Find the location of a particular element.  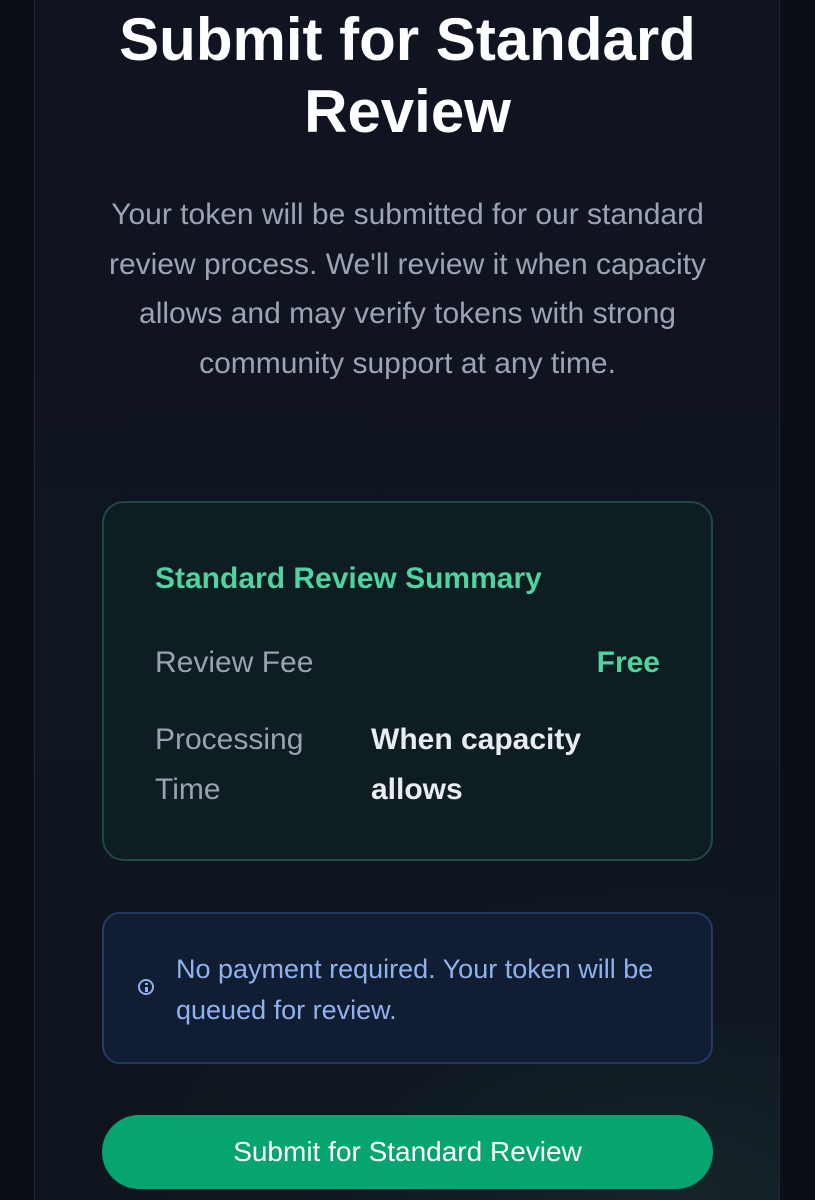

processing-time-value: When capacity allows is located at coordinates (476, 764).